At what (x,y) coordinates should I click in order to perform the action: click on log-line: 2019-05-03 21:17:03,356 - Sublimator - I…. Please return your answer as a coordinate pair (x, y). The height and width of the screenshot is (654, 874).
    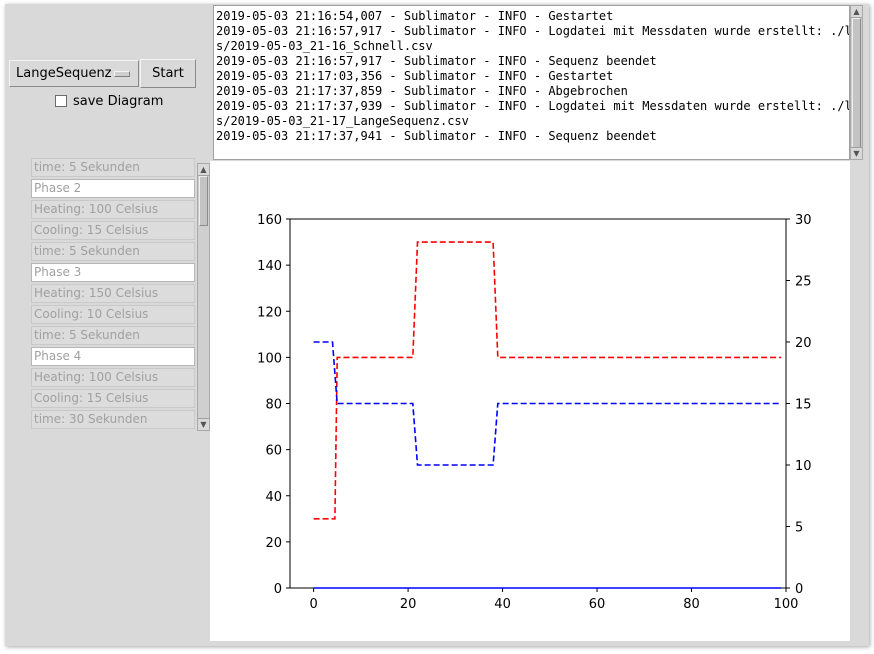
    Looking at the image, I should click on (415, 76).